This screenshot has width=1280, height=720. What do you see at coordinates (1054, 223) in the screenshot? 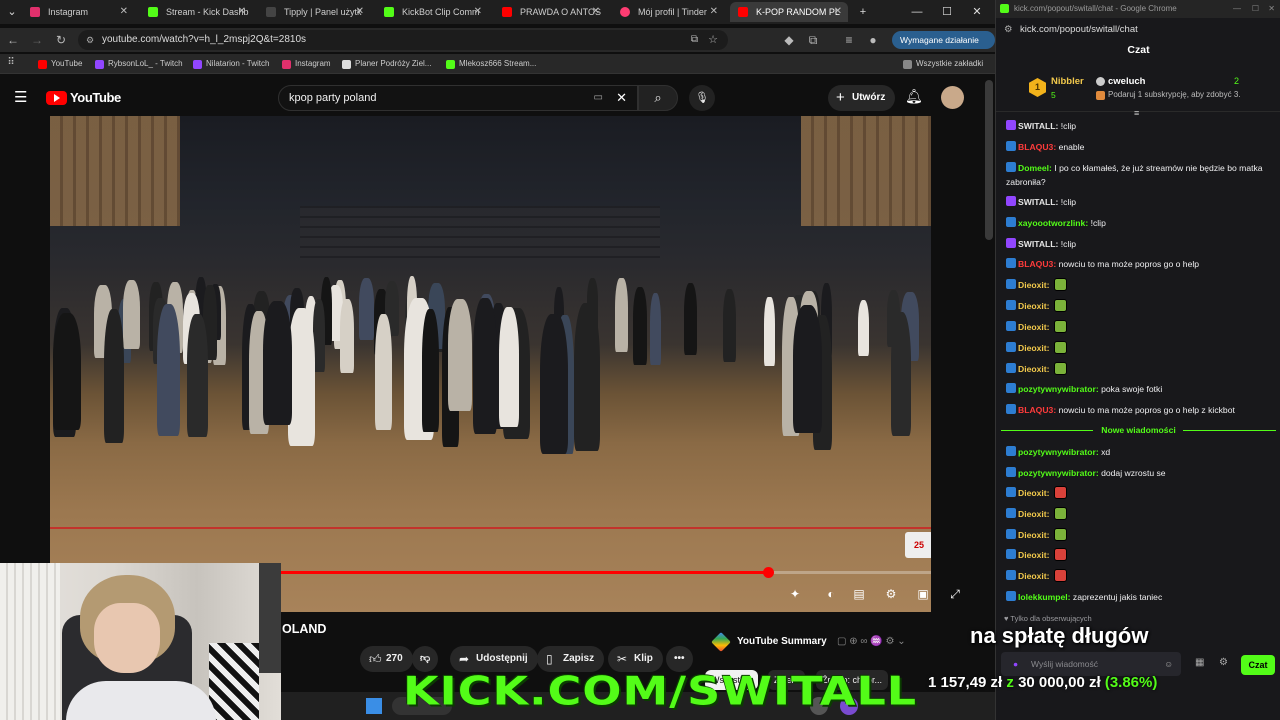
I see `chat-username: xayoootworzlink:` at bounding box center [1054, 223].